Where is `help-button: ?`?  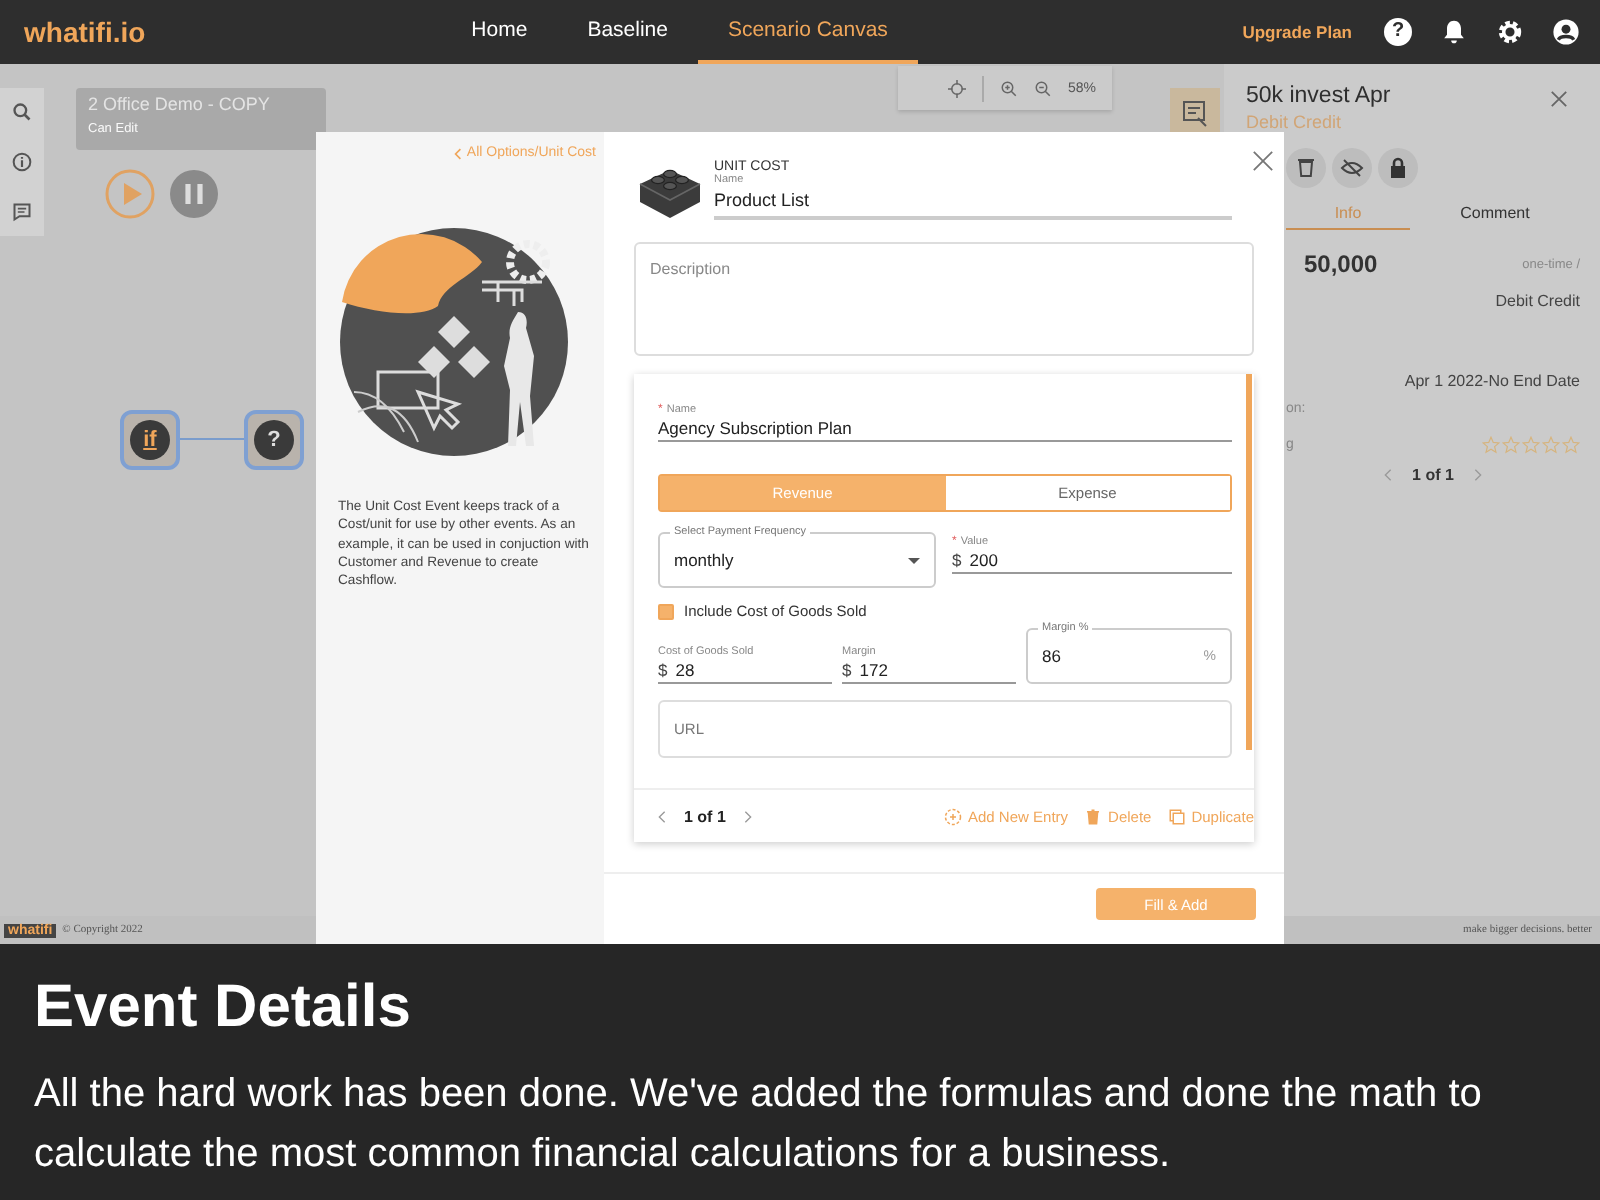
help-button: ? is located at coordinates (1398, 32).